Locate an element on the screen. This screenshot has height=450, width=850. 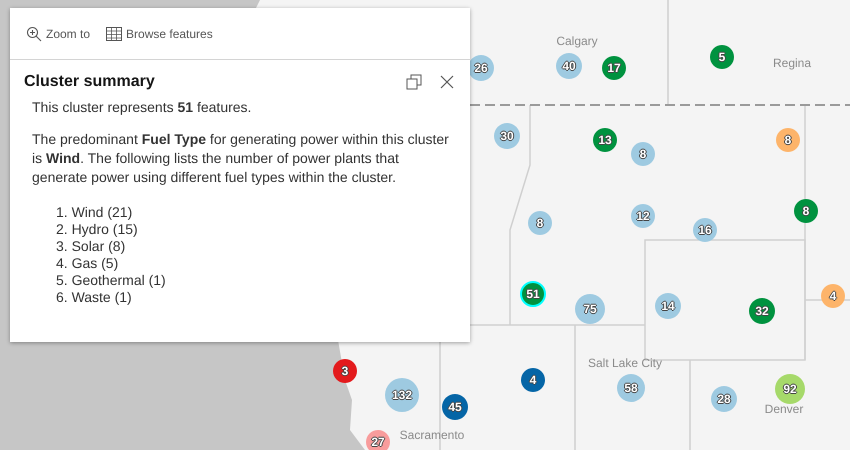
action-button: Browse features is located at coordinates (159, 33).